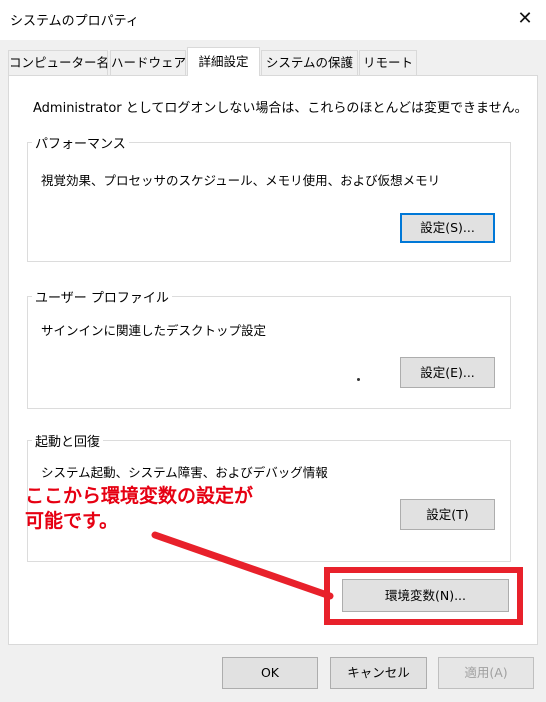 This screenshot has width=546, height=702. Describe the element at coordinates (102, 296) in the screenshot. I see `user-profiles-legend: ユーザー プロファイル` at that location.